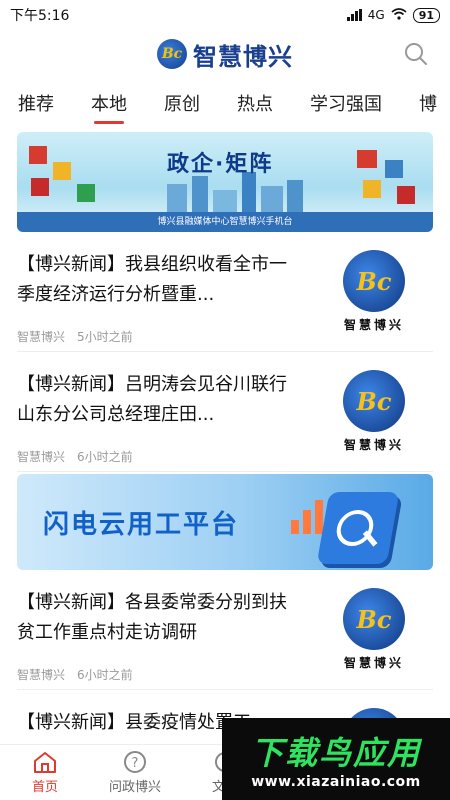 The image size is (450, 800). I want to click on news-text: 【博兴新闻】吕明涛会见谷川联行山东分公司总经理庄田... 智慧博兴 6小时之前, so click(154, 420).